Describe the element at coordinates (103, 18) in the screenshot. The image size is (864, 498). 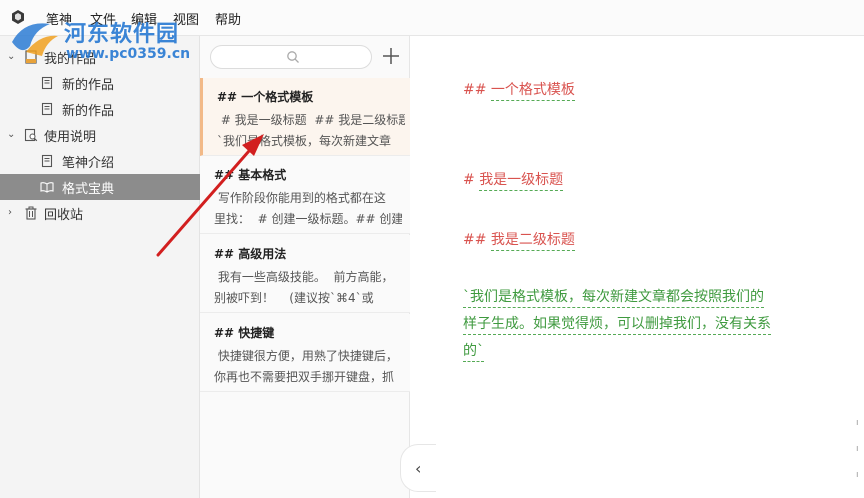
I see `menu-file: 文件` at that location.